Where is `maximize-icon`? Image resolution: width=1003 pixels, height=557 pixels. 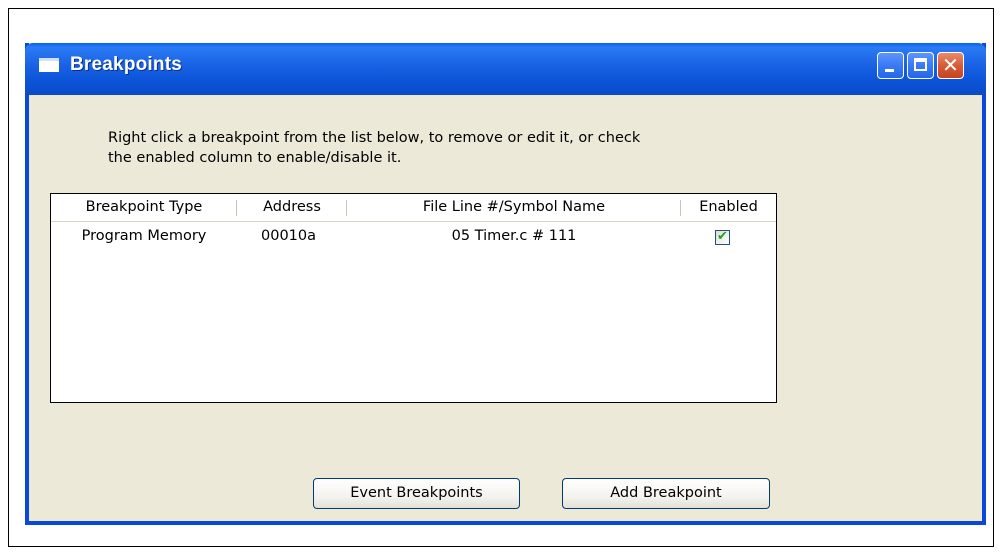
maximize-icon is located at coordinates (920, 64).